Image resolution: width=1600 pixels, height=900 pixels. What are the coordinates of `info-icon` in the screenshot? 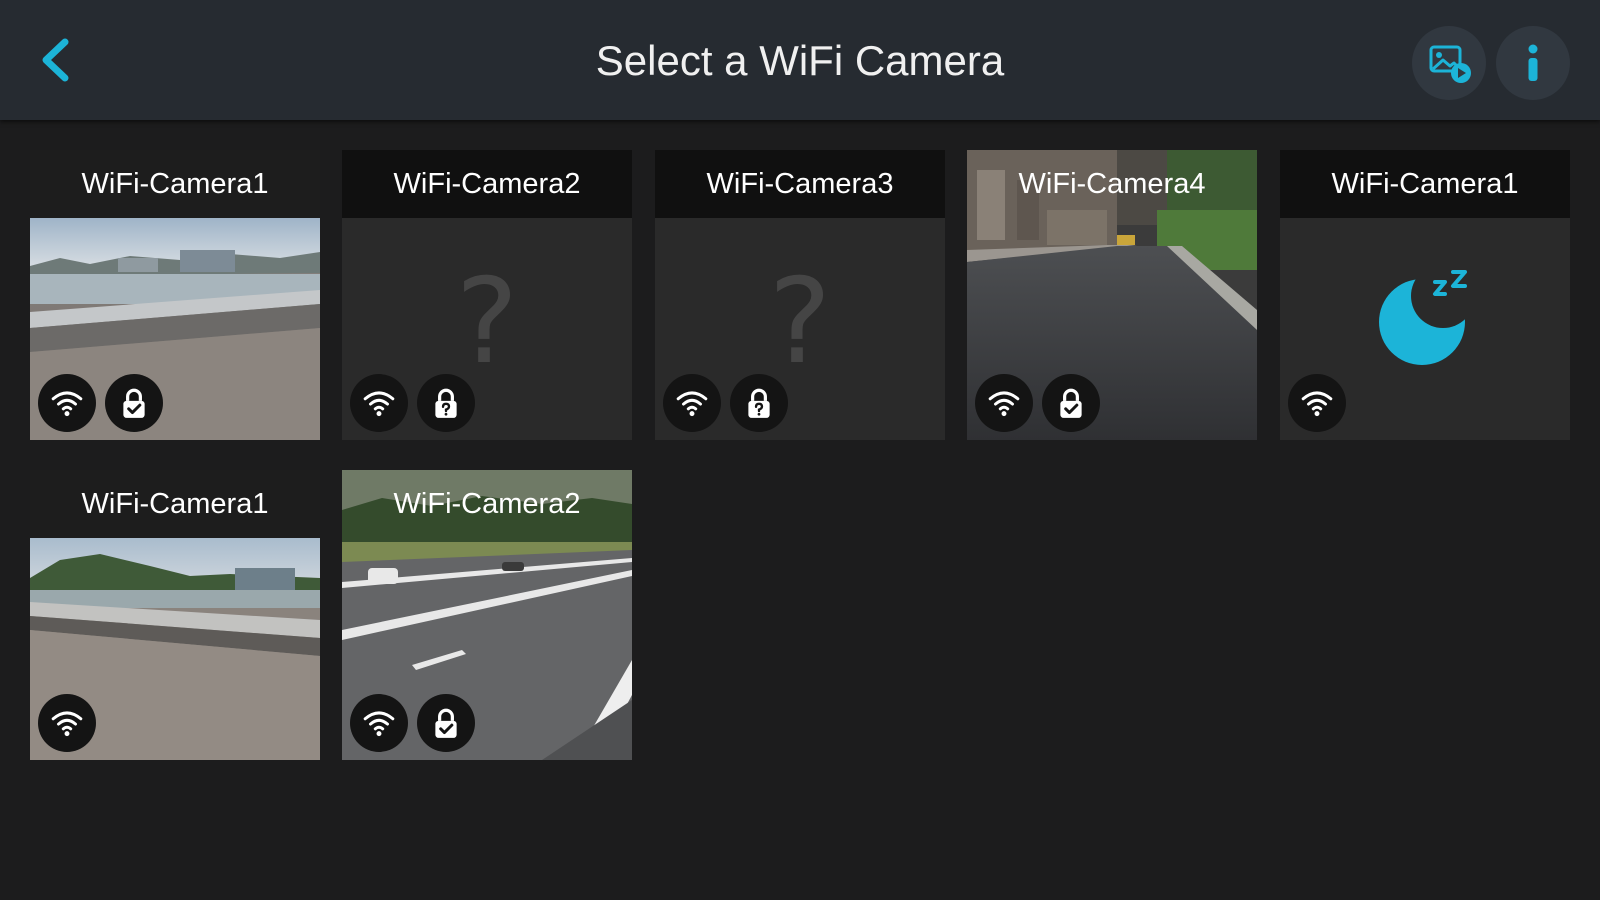 It's located at (1533, 62).